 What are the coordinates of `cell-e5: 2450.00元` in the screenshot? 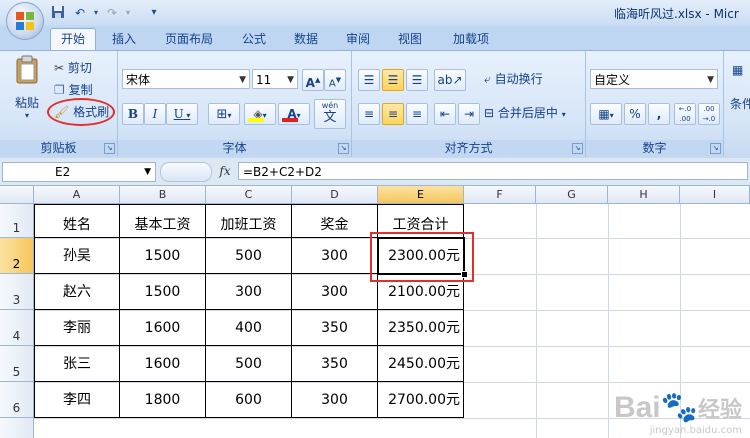 It's located at (421, 364).